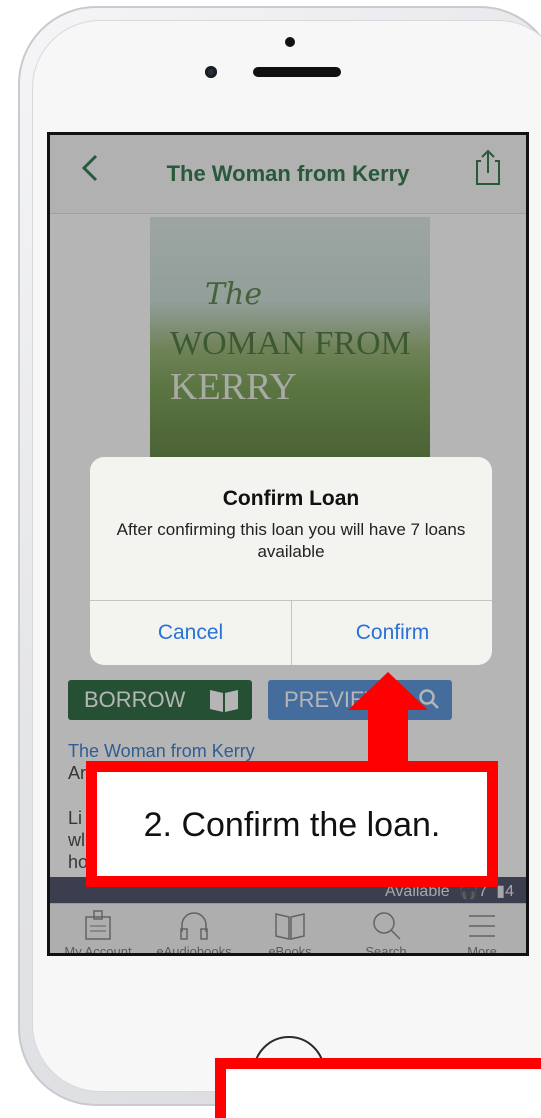 The image size is (541, 1118). I want to click on front-camera, so click(211, 72).